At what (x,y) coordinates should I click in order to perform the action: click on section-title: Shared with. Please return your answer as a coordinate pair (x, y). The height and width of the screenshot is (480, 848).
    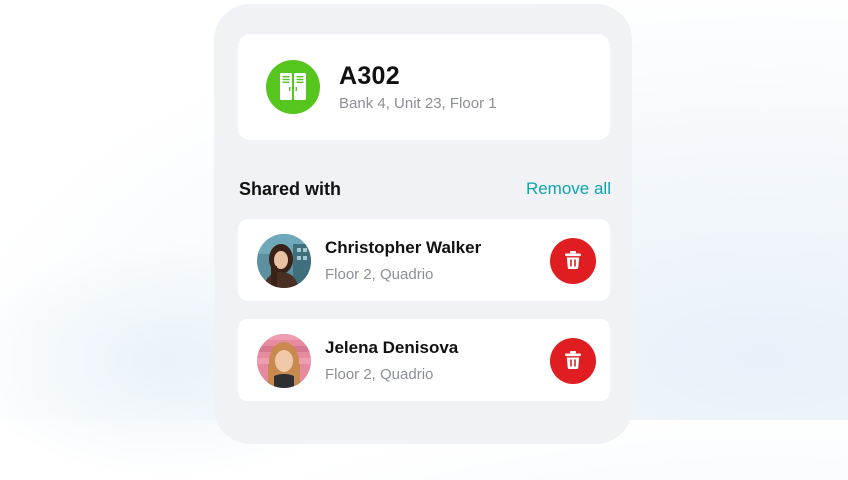
    Looking at the image, I should click on (290, 189).